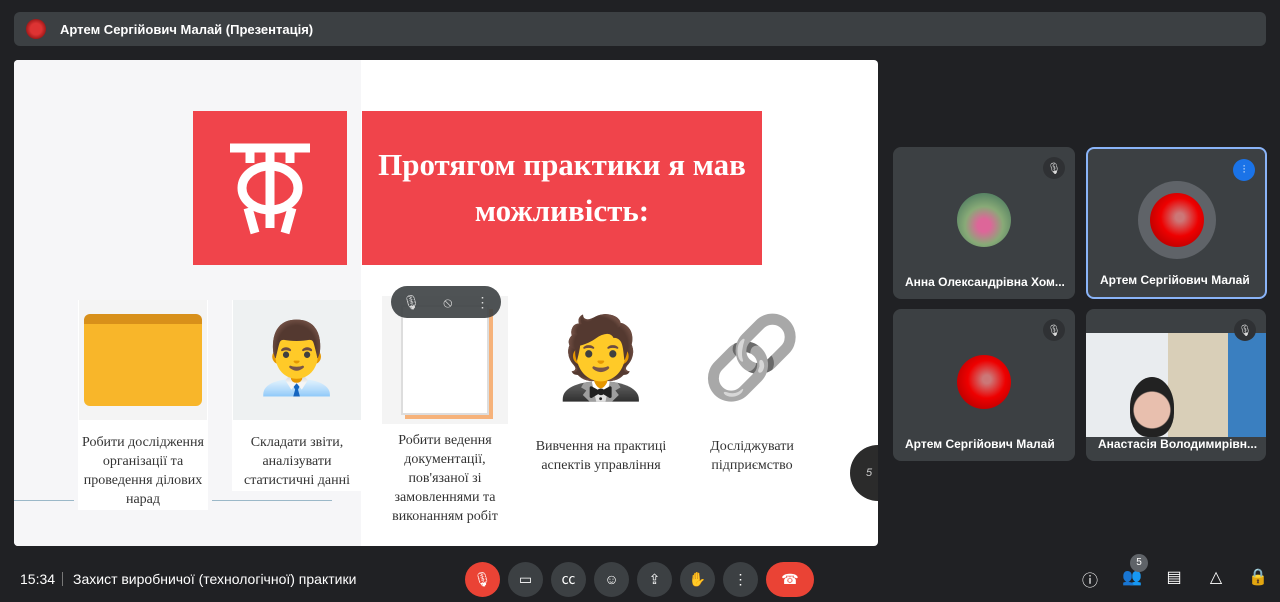 This screenshot has width=1280, height=602. I want to click on participant-video, so click(1176, 385).